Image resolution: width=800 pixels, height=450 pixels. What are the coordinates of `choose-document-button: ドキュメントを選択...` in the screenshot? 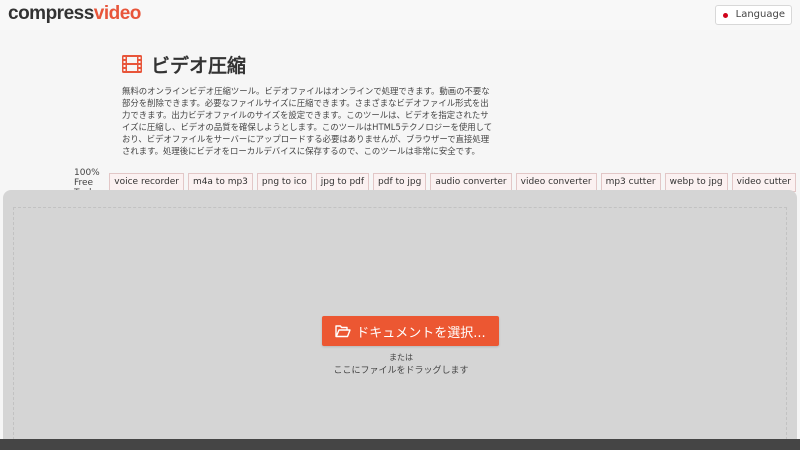 It's located at (410, 331).